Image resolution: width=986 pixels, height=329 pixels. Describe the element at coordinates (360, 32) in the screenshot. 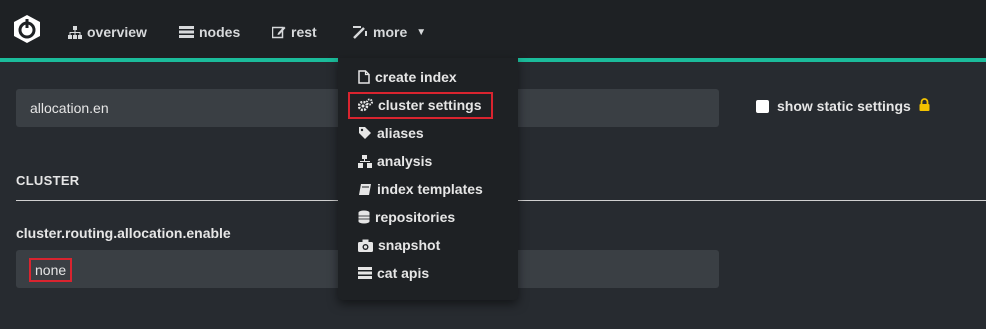

I see `magic-wand-icon` at that location.